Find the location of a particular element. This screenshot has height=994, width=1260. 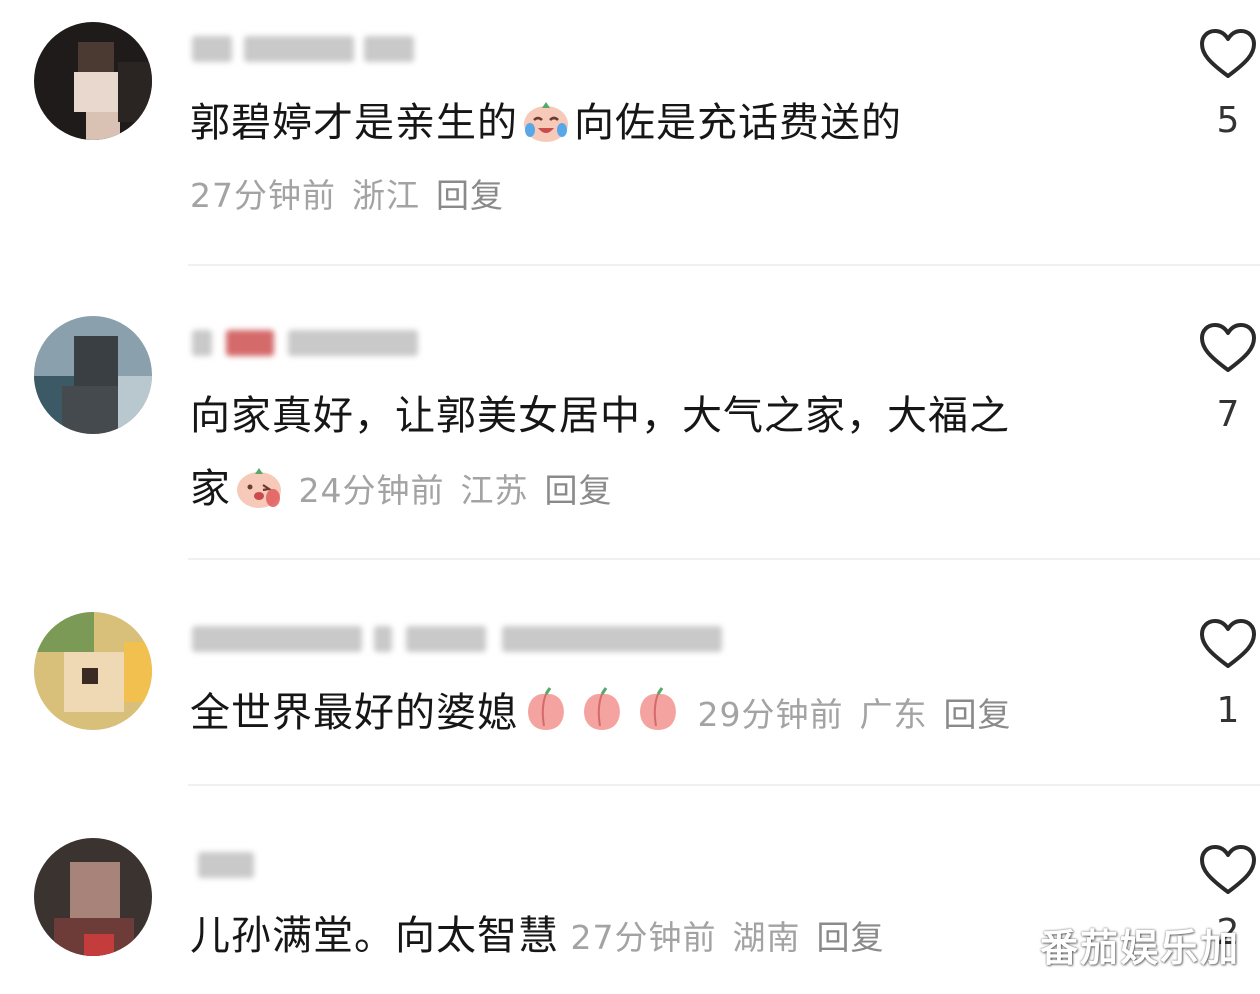

comment-text: 全世界最好的婆媳 29分钟前 广东 回复 is located at coordinates (609, 713).